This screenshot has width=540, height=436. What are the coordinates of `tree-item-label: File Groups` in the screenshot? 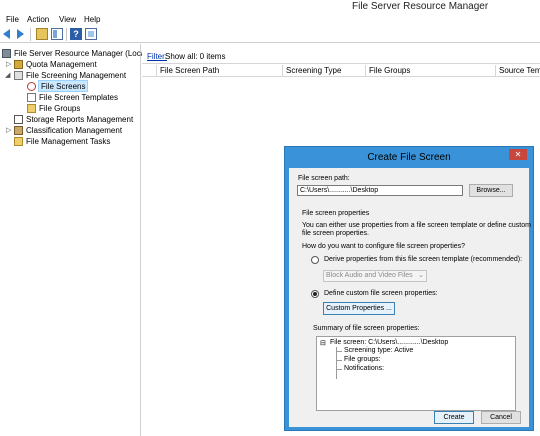 It's located at (60, 108).